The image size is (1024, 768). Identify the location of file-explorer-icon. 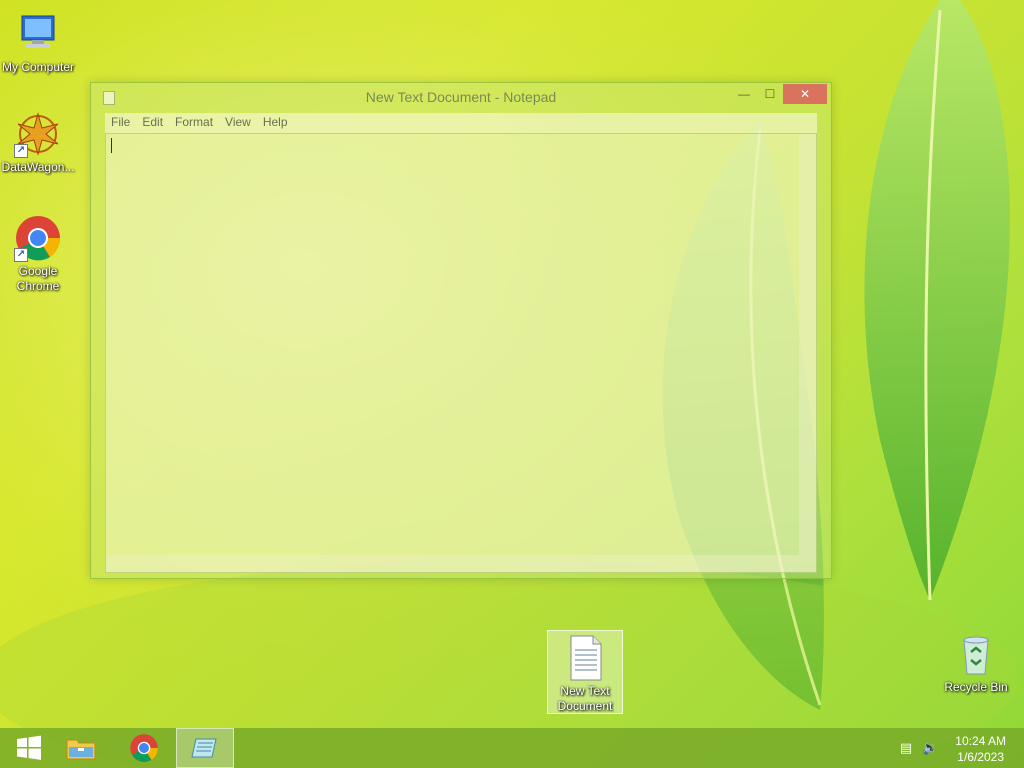
(81, 749).